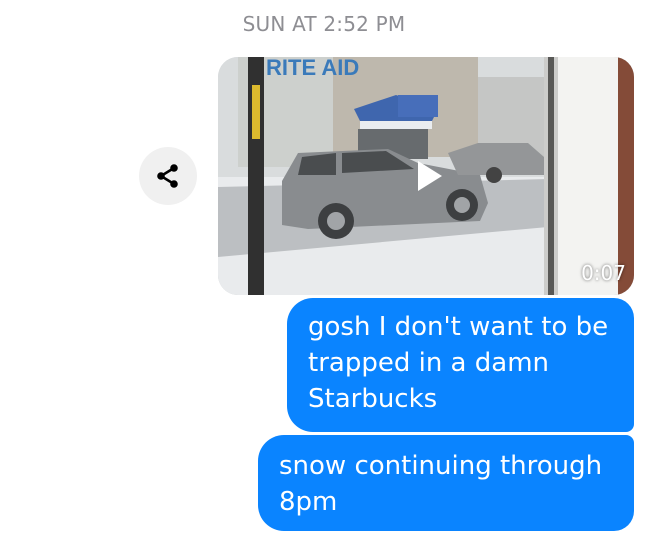  Describe the element at coordinates (603, 273) in the screenshot. I see `video-duration: 0:07` at that location.